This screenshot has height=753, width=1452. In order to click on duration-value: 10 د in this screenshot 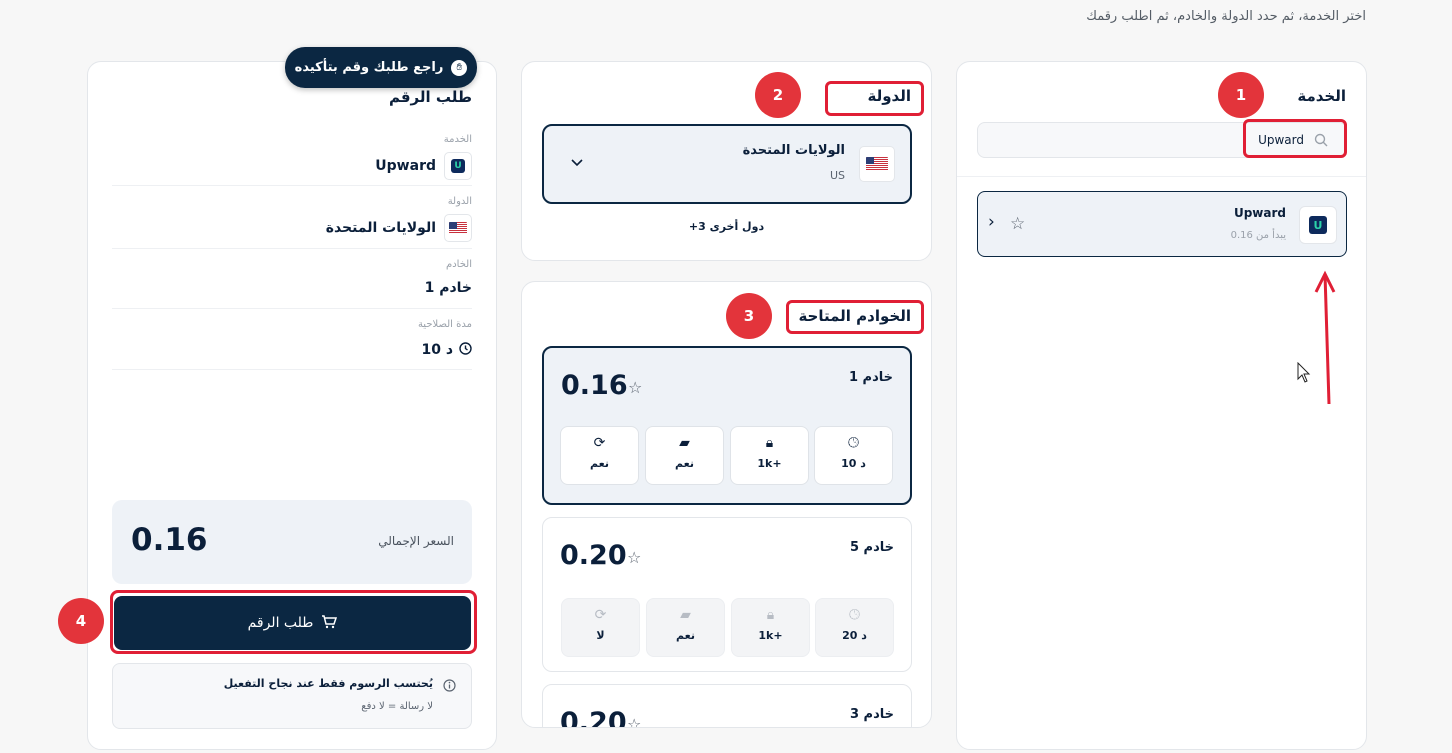, I will do `click(853, 463)`.